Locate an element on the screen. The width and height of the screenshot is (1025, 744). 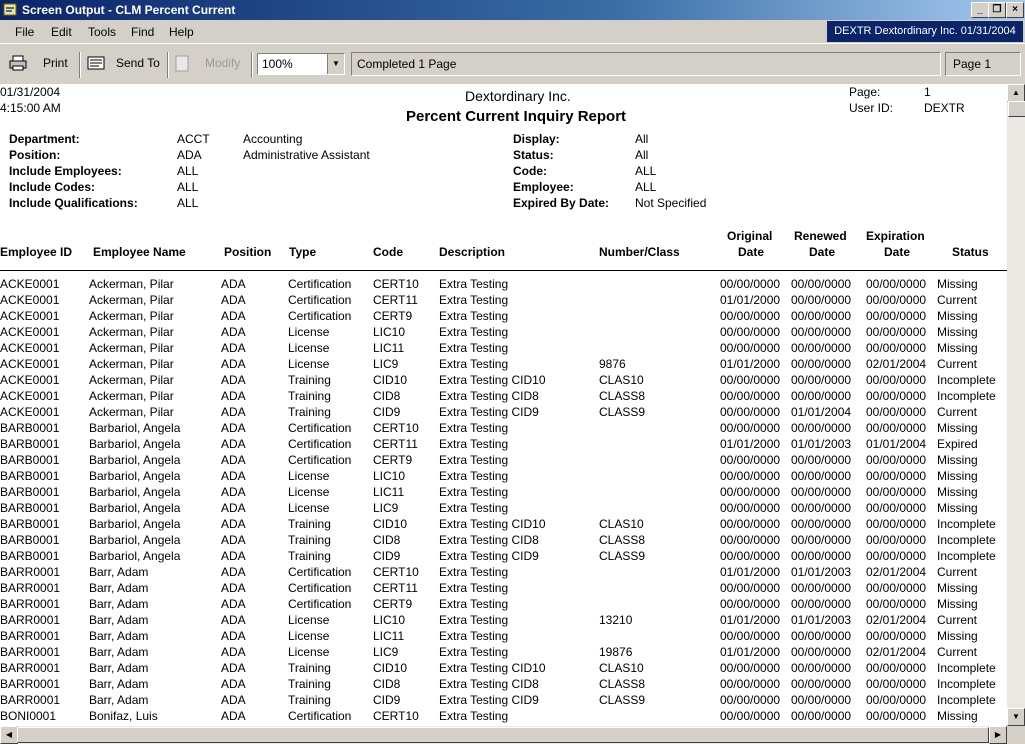
cell-expiration-date: 02/01/2004 is located at coordinates (896, 652).